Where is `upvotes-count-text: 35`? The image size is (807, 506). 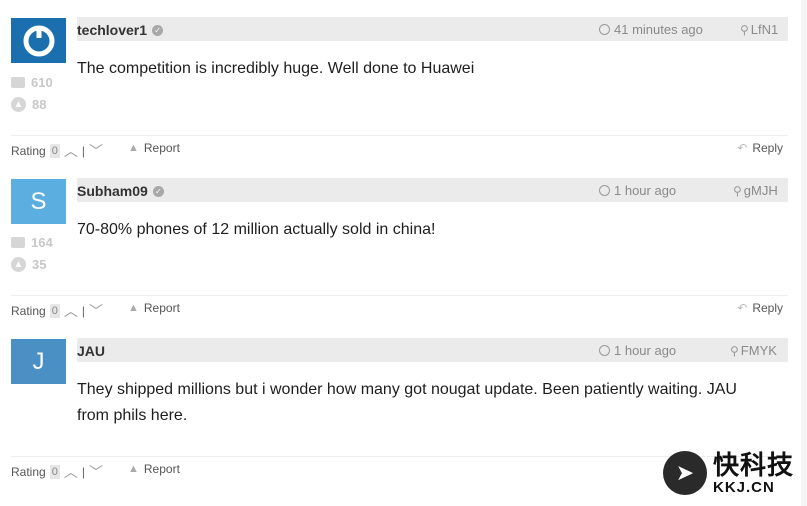 upvotes-count-text: 35 is located at coordinates (39, 264).